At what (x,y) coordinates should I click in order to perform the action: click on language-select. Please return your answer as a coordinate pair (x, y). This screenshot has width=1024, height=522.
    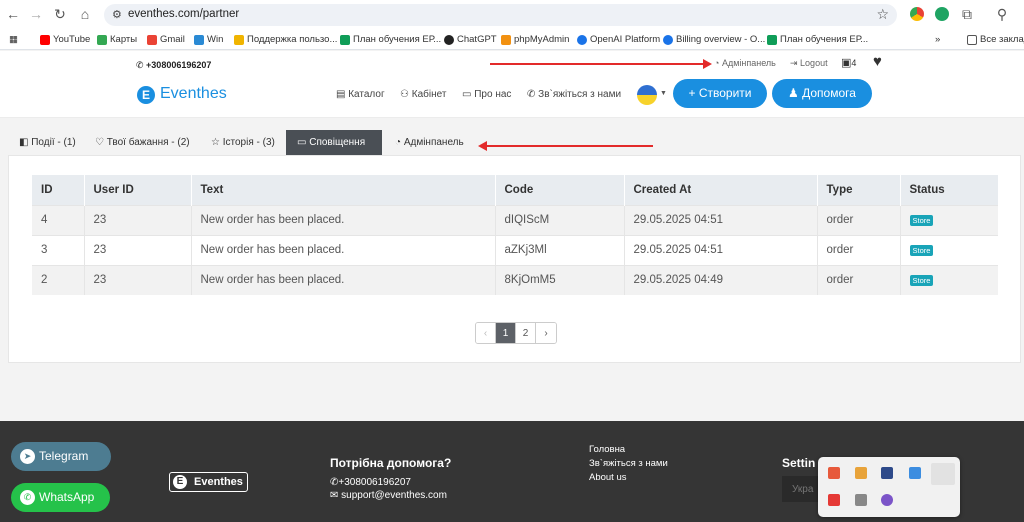
    Looking at the image, I should click on (802, 489).